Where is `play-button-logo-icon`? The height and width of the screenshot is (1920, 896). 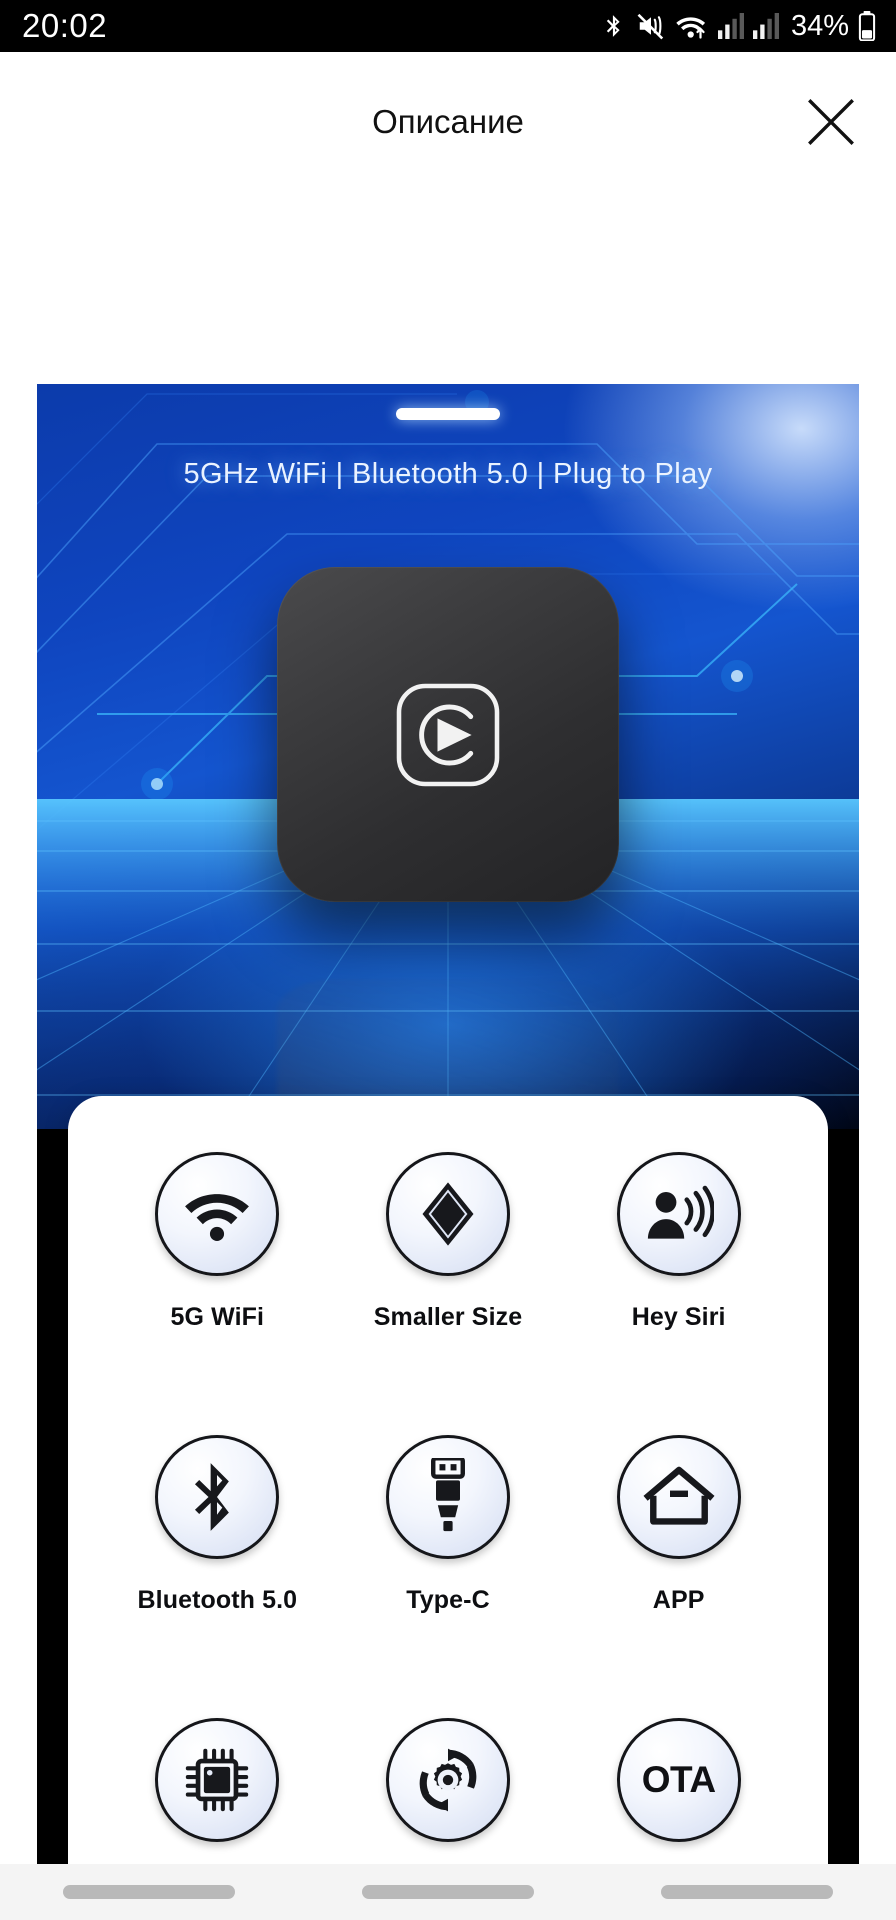
play-button-logo-icon is located at coordinates (448, 734).